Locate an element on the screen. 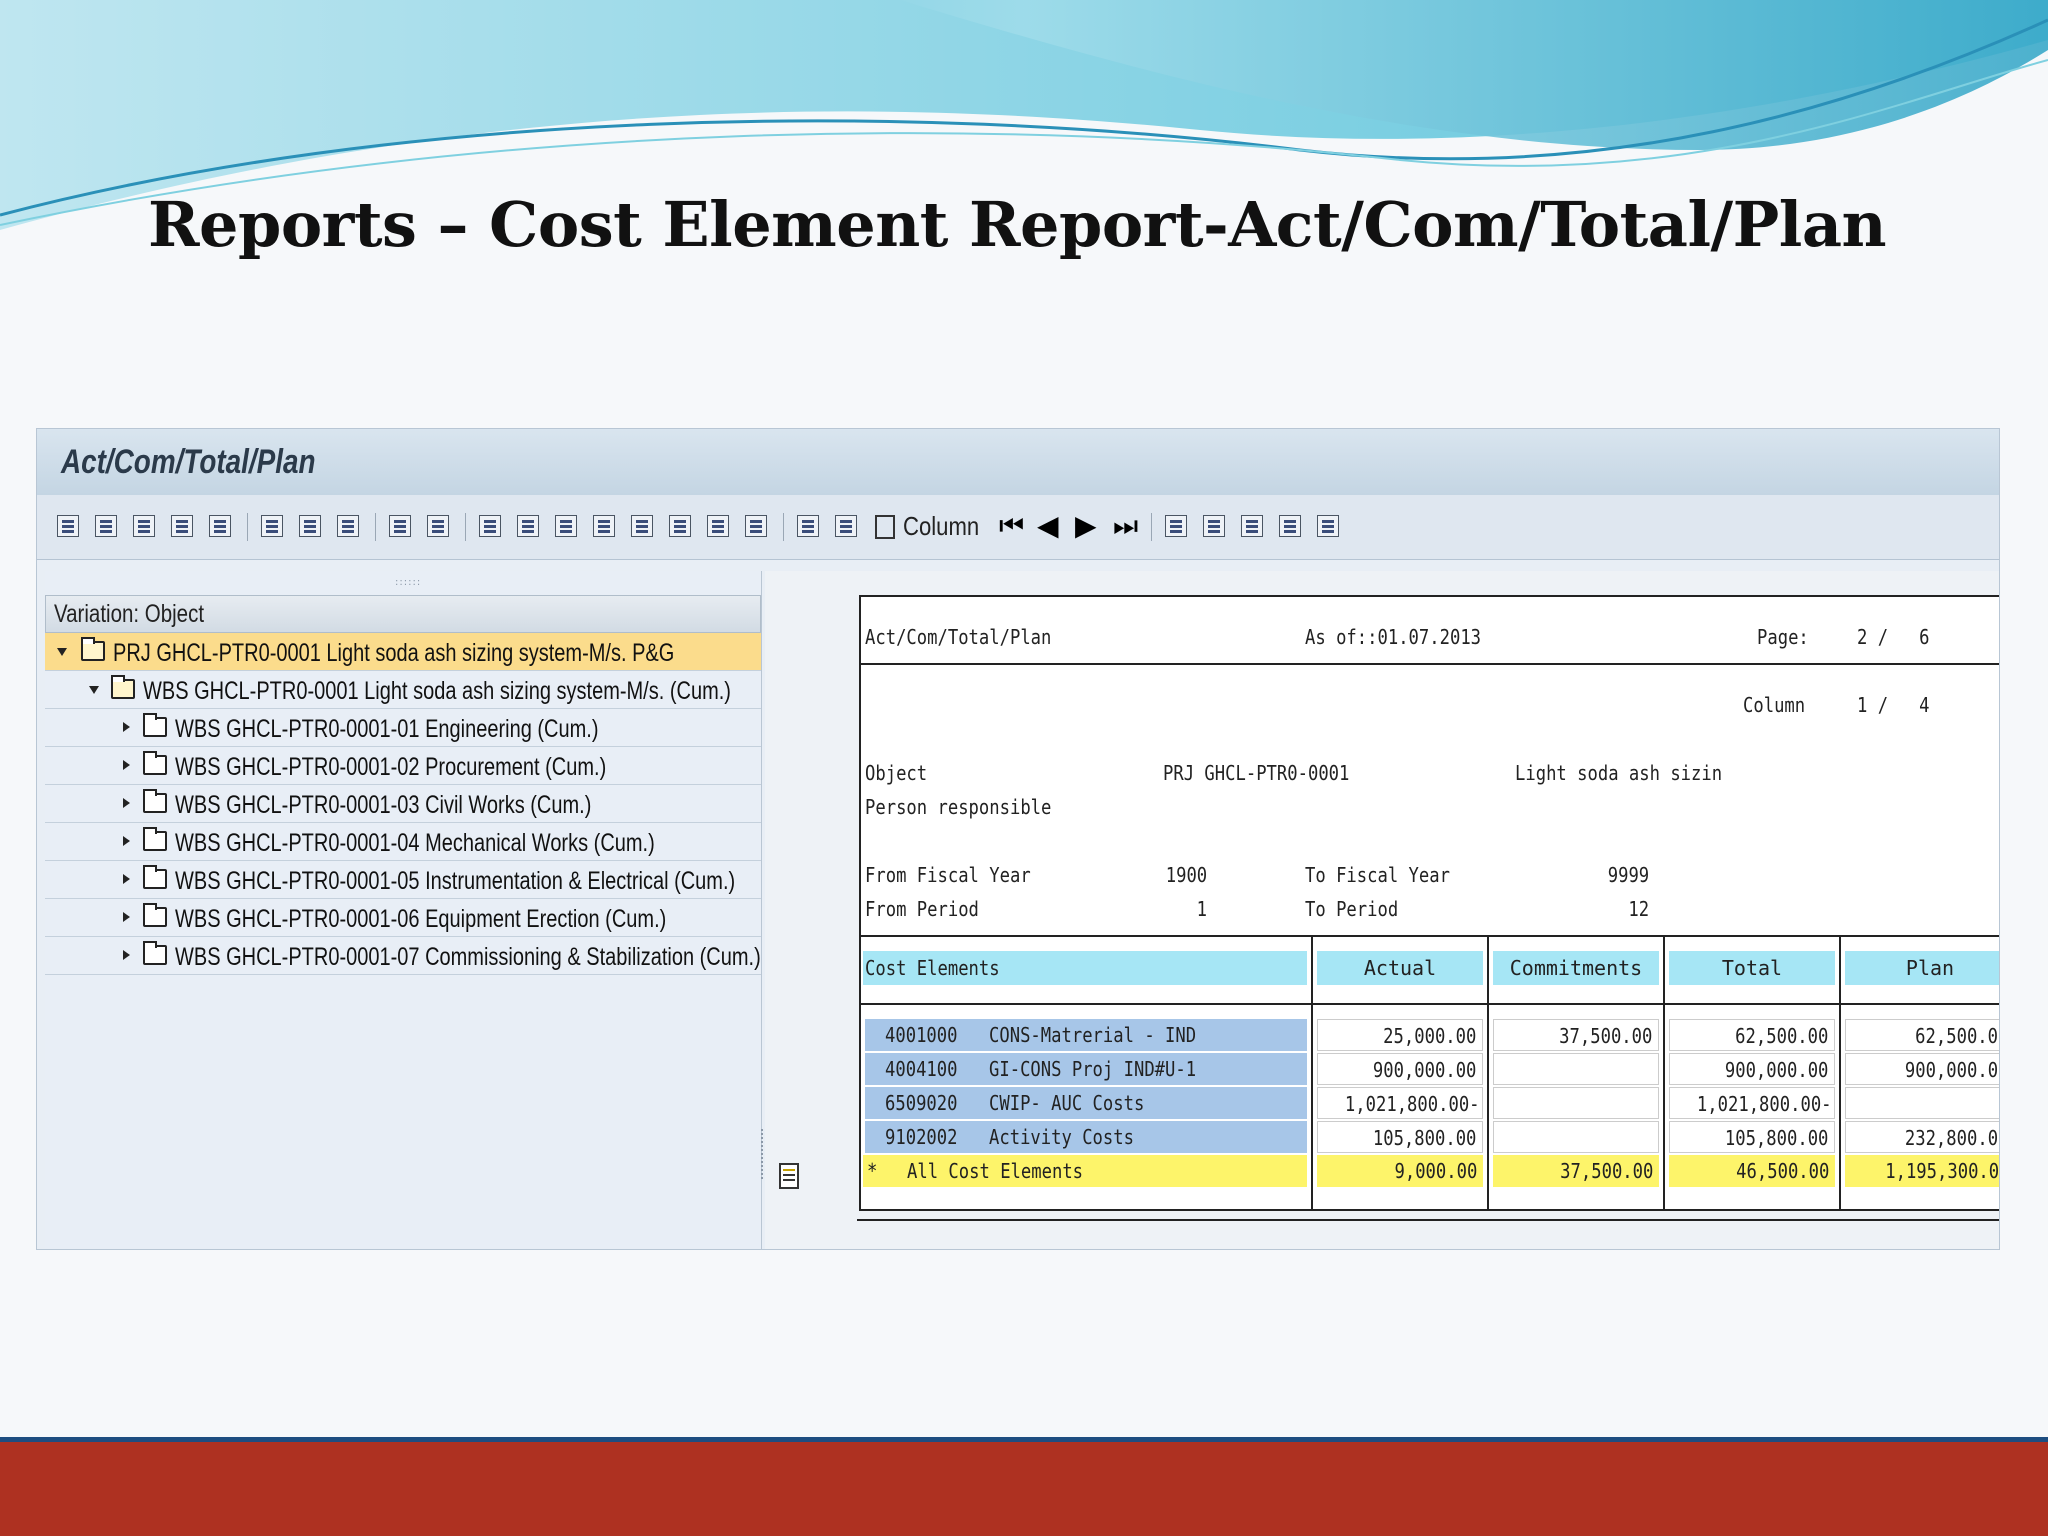 This screenshot has width=2048, height=1536. report-title: Act/Com/Total/Plan is located at coordinates (958, 637).